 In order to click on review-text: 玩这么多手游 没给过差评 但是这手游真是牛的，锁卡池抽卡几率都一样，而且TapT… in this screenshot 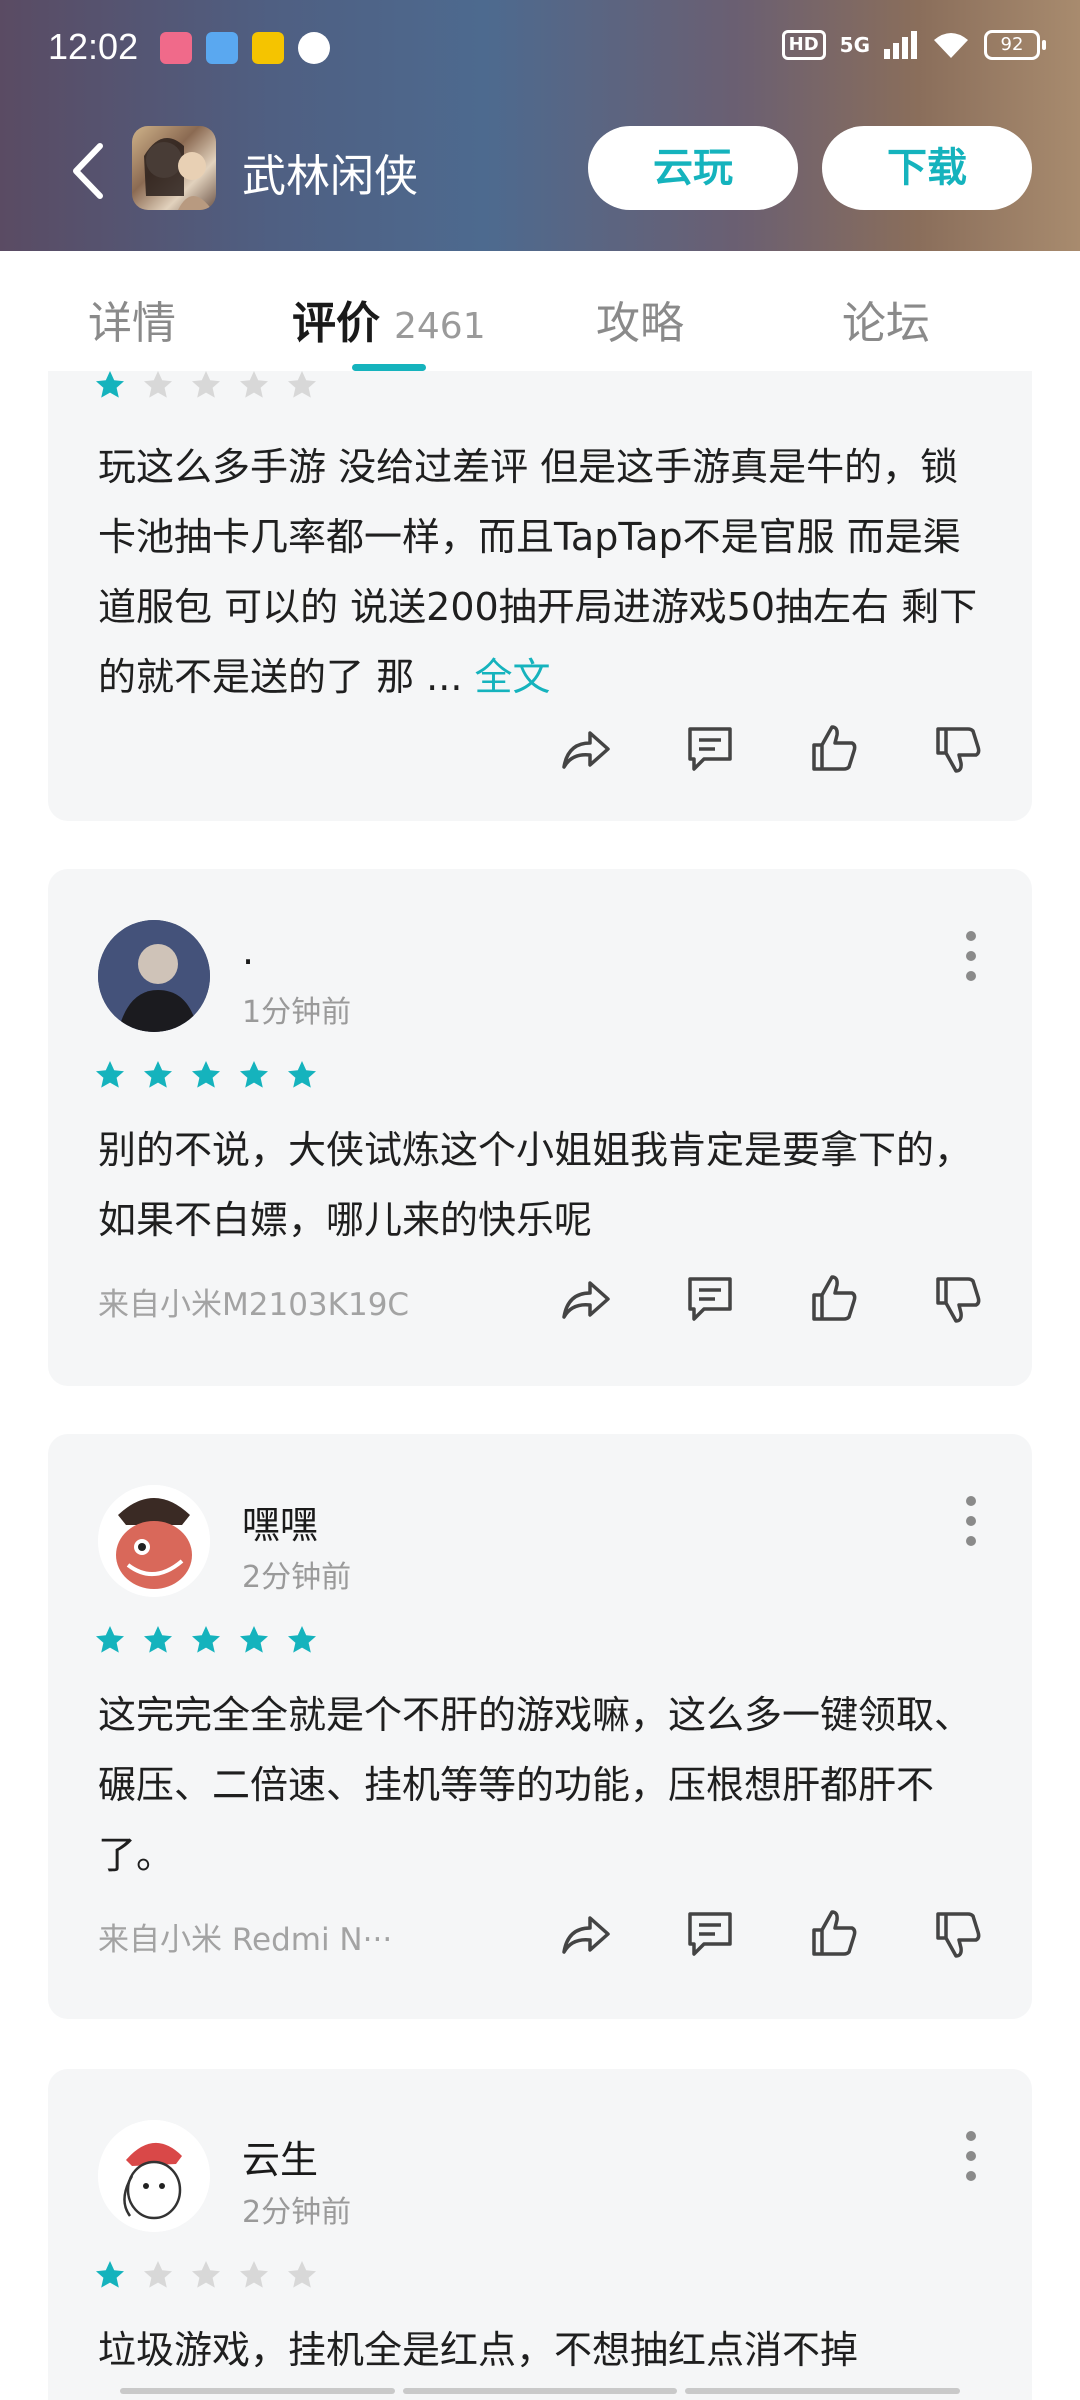, I will do `click(543, 572)`.